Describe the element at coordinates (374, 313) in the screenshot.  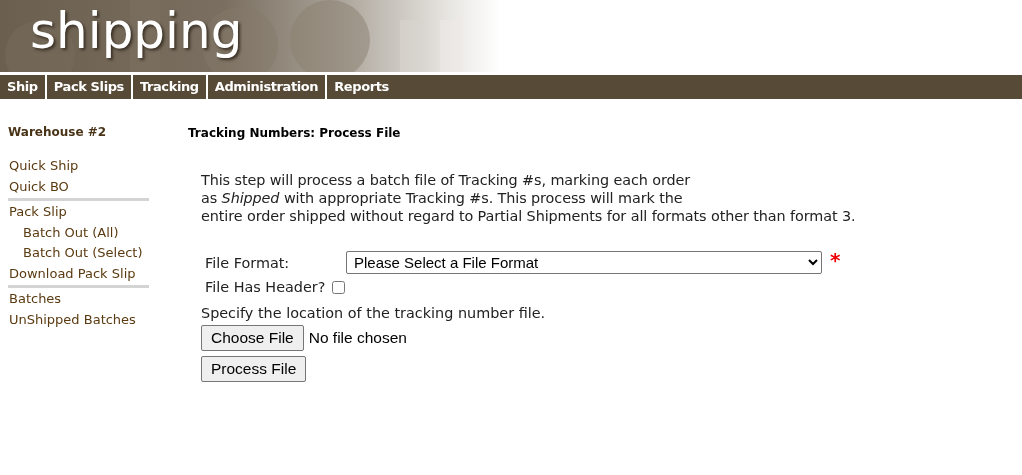
I see `file-prompt: Specify the location of the tracking number file.` at that location.